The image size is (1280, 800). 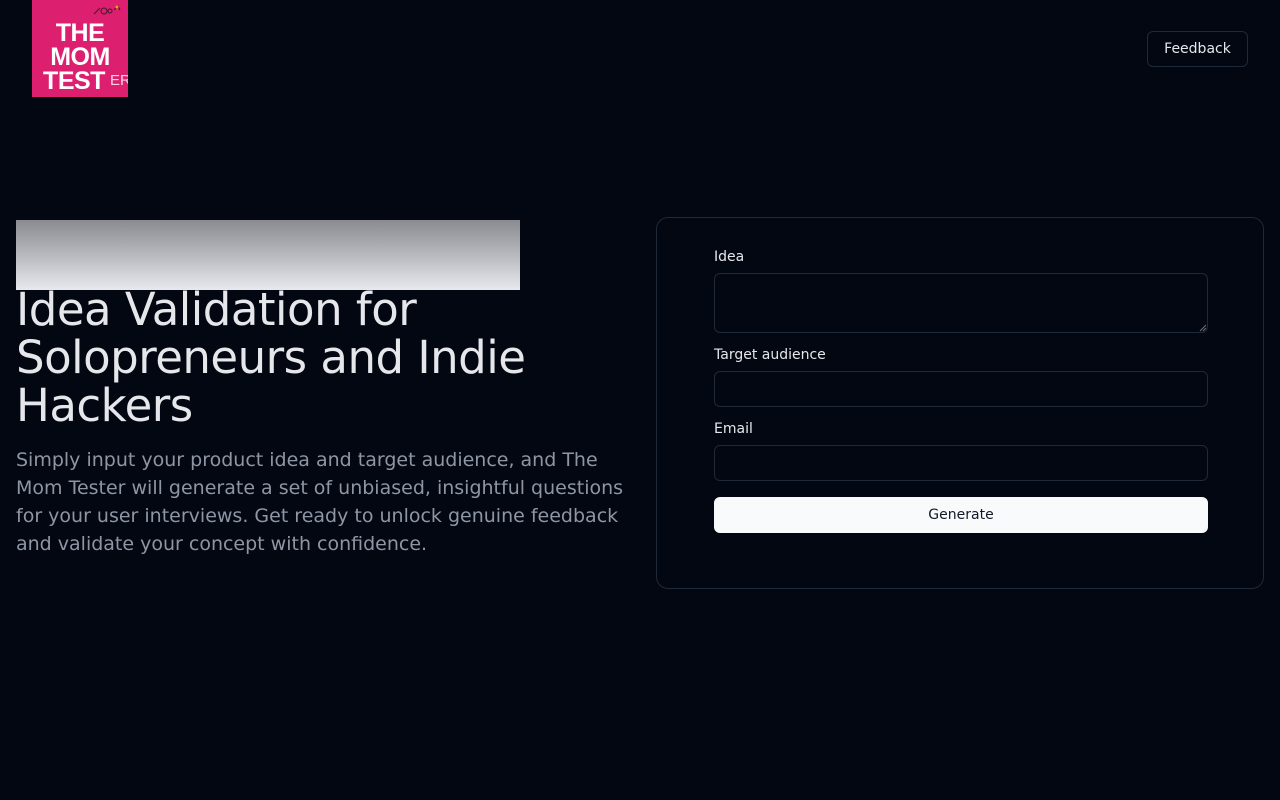 What do you see at coordinates (1197, 49) in the screenshot?
I see `feedback-button: Feedback` at bounding box center [1197, 49].